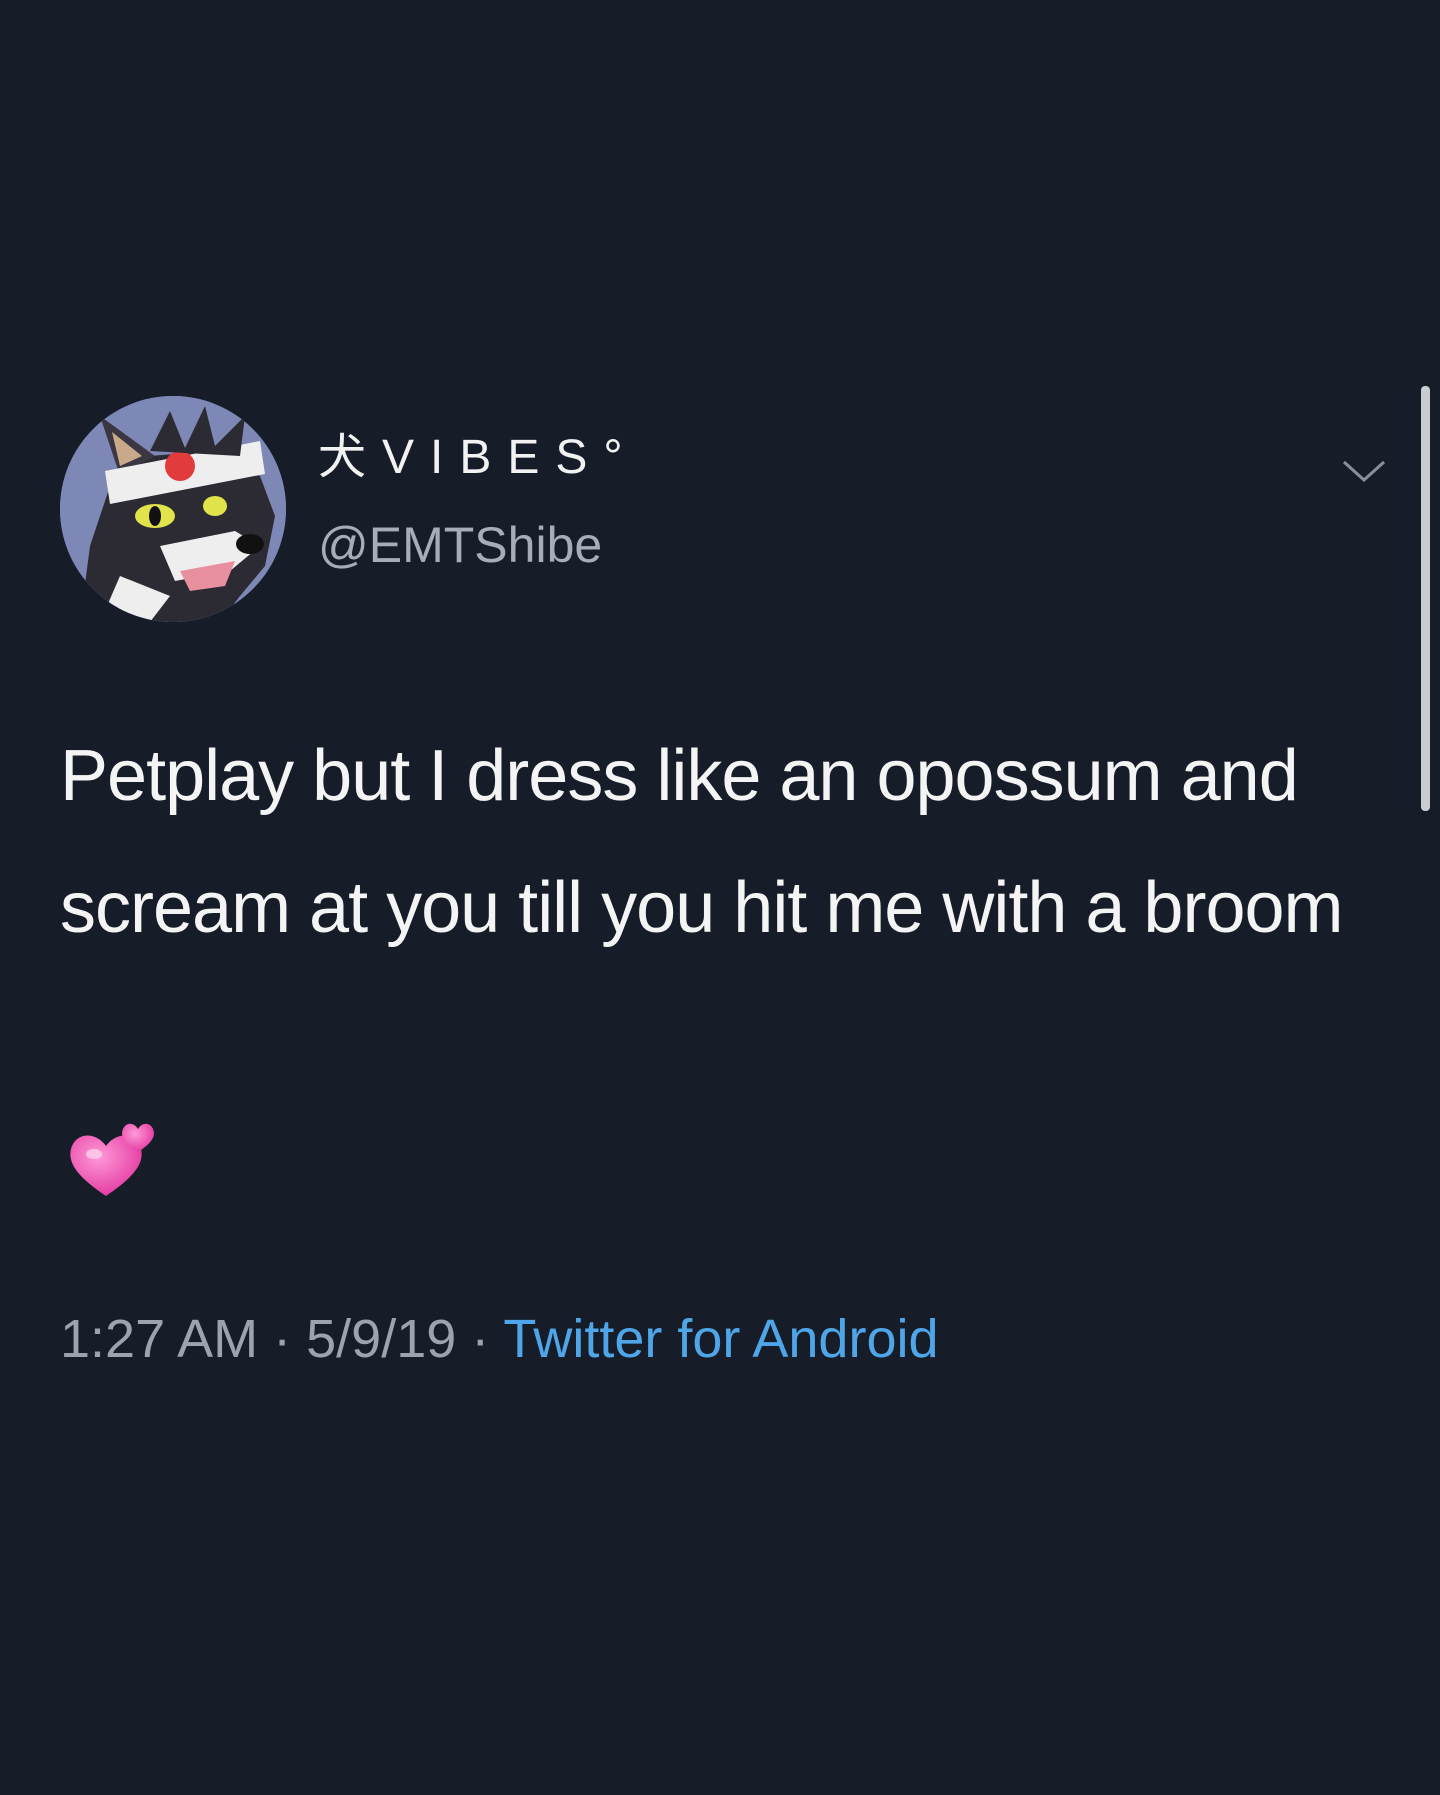 The width and height of the screenshot is (1440, 1795). I want to click on tweet-meta: 1:27 AM · 5/9/19 · Twitter for Android, so click(499, 1339).